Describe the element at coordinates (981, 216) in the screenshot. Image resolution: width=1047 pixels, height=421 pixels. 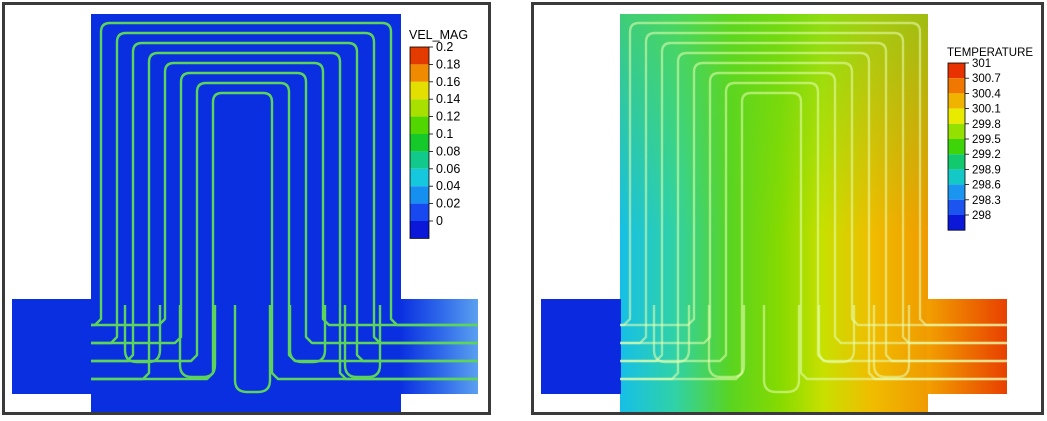
I see `legend-tick-label: 298` at that location.